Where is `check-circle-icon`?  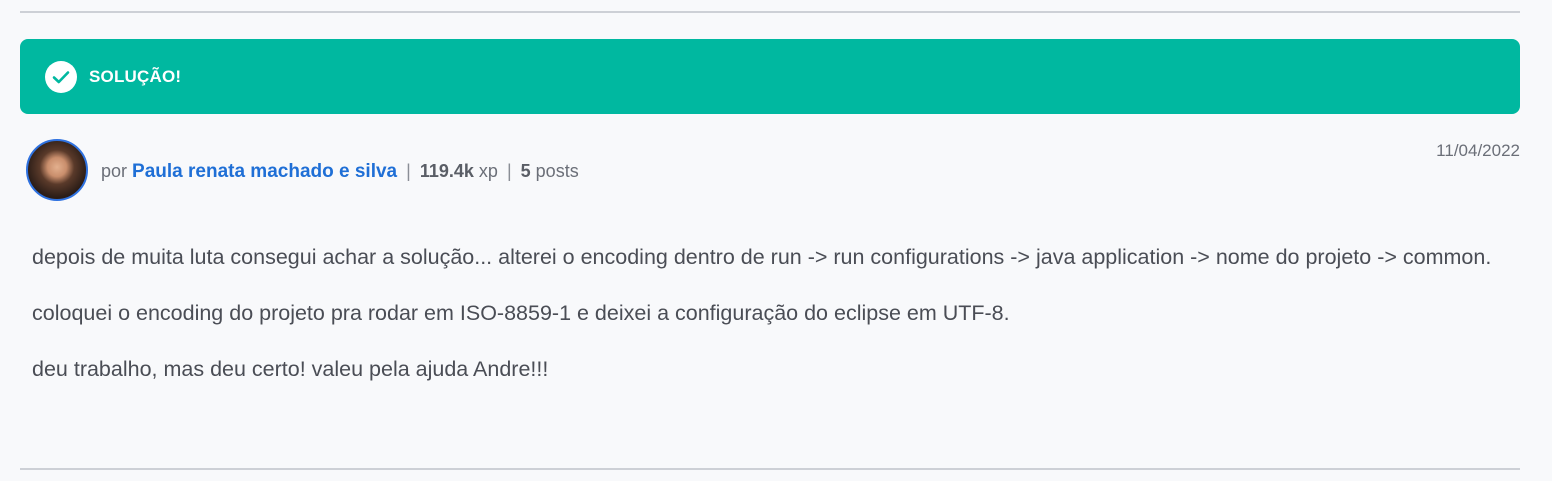
check-circle-icon is located at coordinates (61, 76).